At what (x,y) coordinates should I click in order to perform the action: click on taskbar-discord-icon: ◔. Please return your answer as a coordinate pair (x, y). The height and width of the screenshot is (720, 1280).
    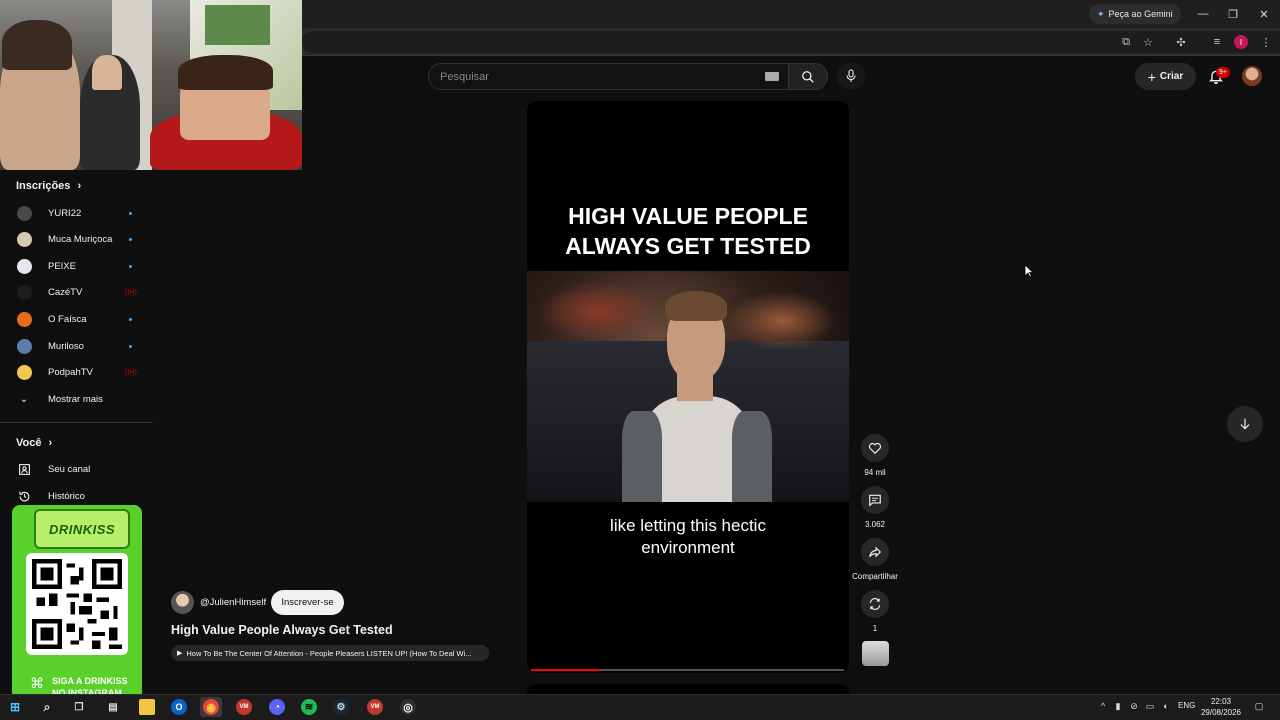
    Looking at the image, I should click on (277, 707).